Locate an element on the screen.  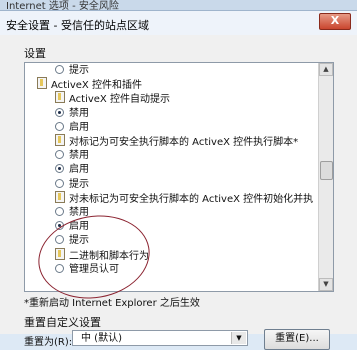
dialog-title: 安全设置 - 受信任的站点区域 is located at coordinates (77, 25).